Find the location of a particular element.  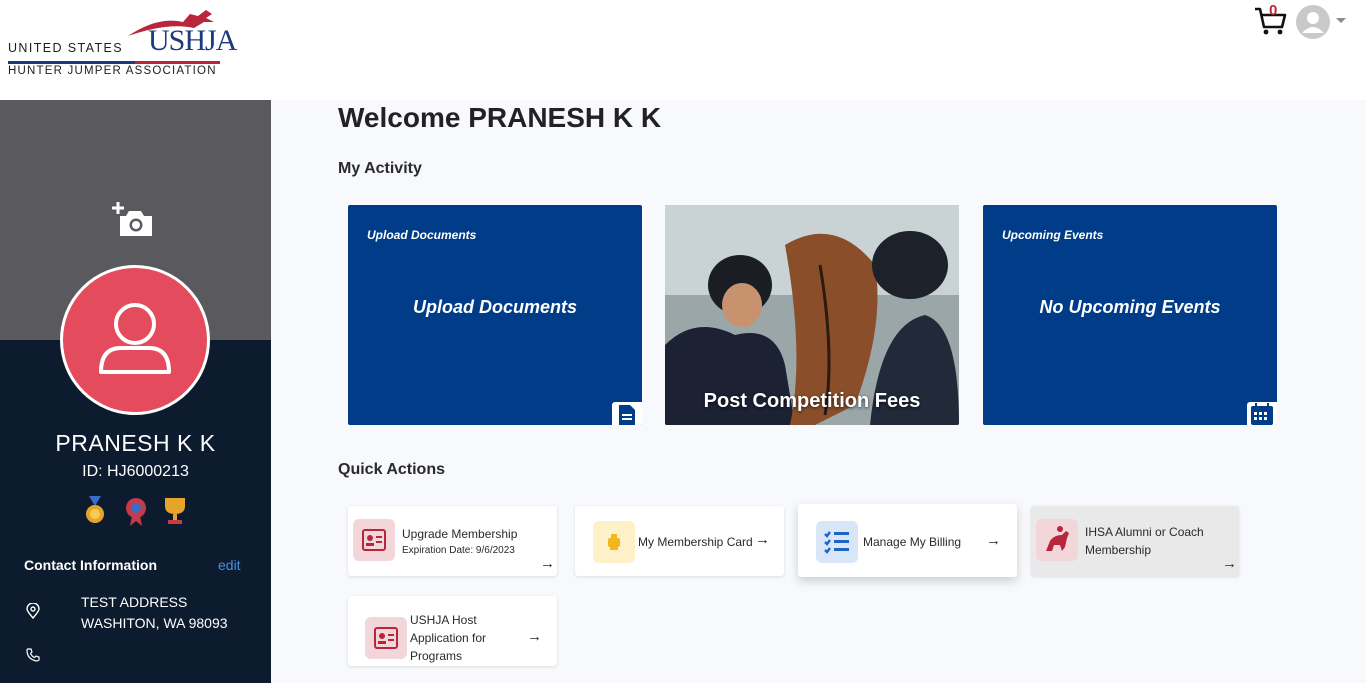

profile-id: ID: HJ6000213 is located at coordinates (135, 471).